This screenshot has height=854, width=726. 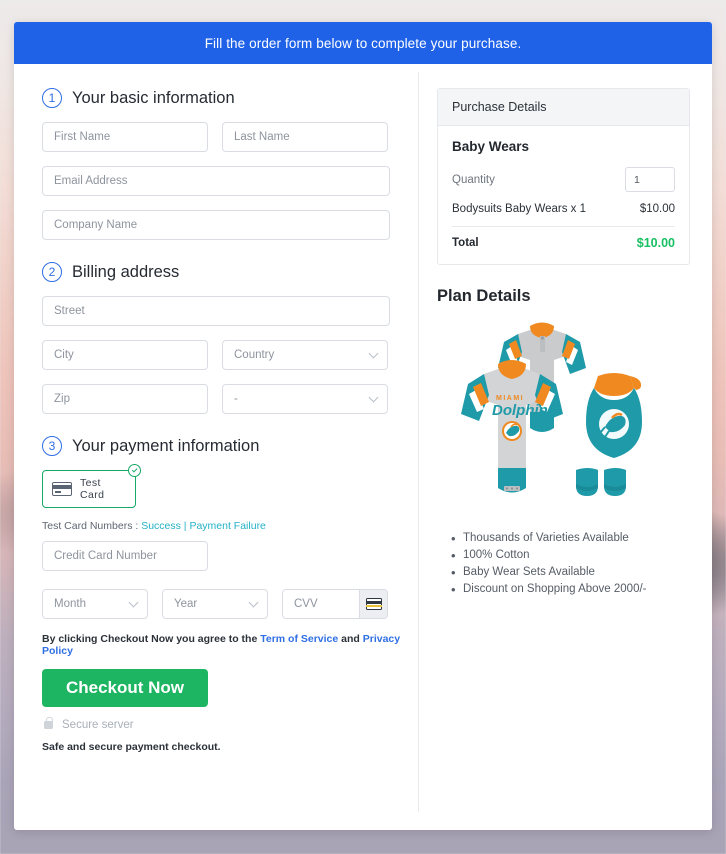 I want to click on safe-checkout-note: Safe and secure payment checkout., so click(x=131, y=747).